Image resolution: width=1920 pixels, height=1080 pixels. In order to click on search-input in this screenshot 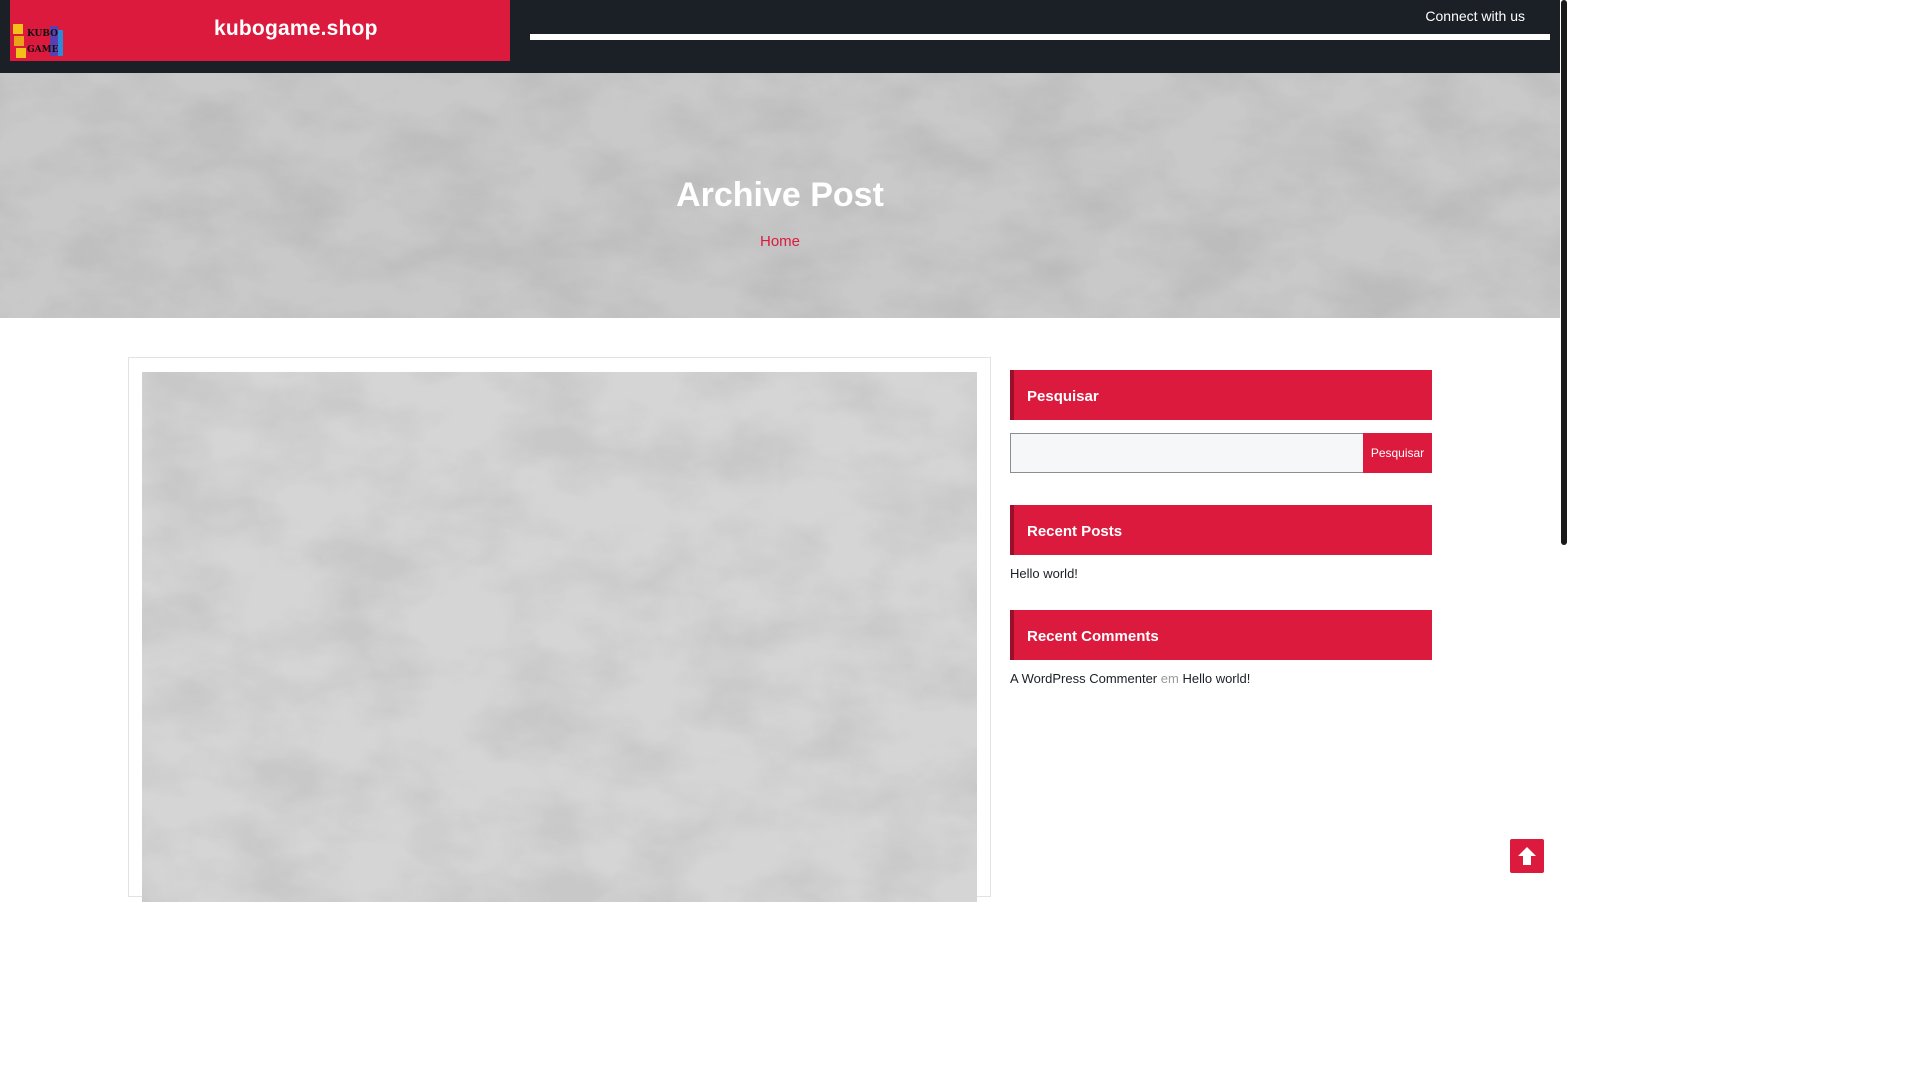, I will do `click(1187, 453)`.